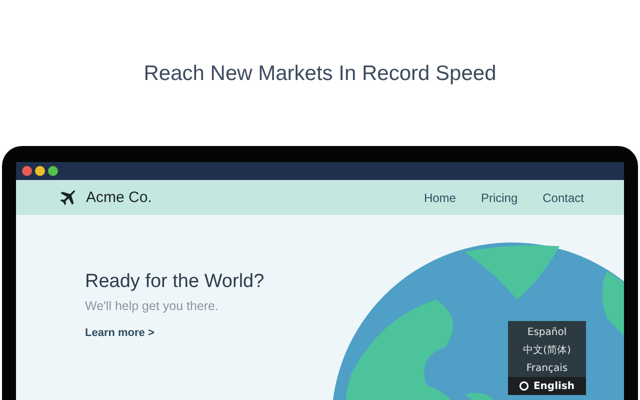 This screenshot has width=640, height=400. What do you see at coordinates (547, 368) in the screenshot?
I see `language-option: Français` at bounding box center [547, 368].